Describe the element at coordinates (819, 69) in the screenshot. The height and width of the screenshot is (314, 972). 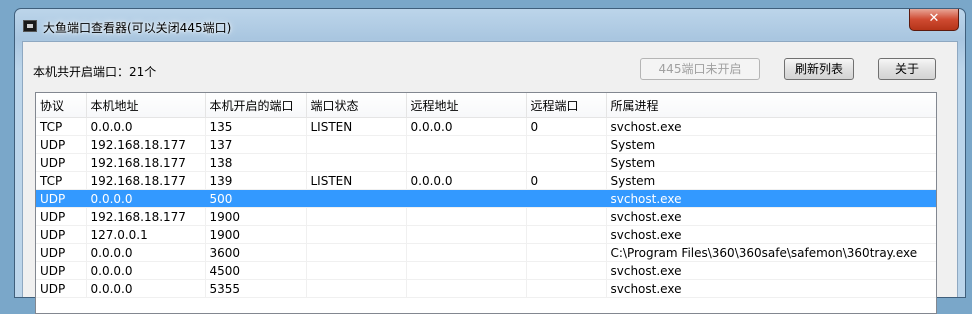
I see `refresh-list-button: 刷新列表` at that location.